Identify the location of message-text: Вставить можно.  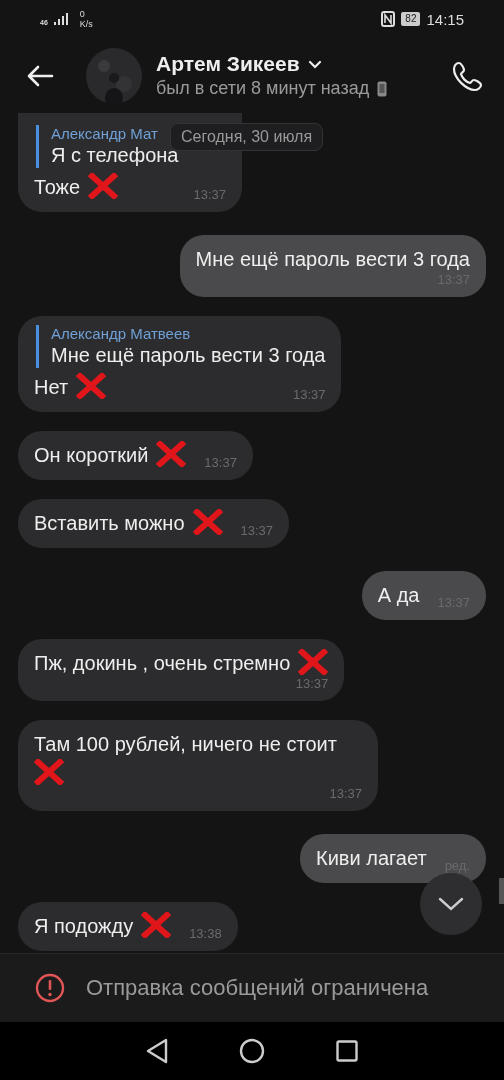
(109, 523).